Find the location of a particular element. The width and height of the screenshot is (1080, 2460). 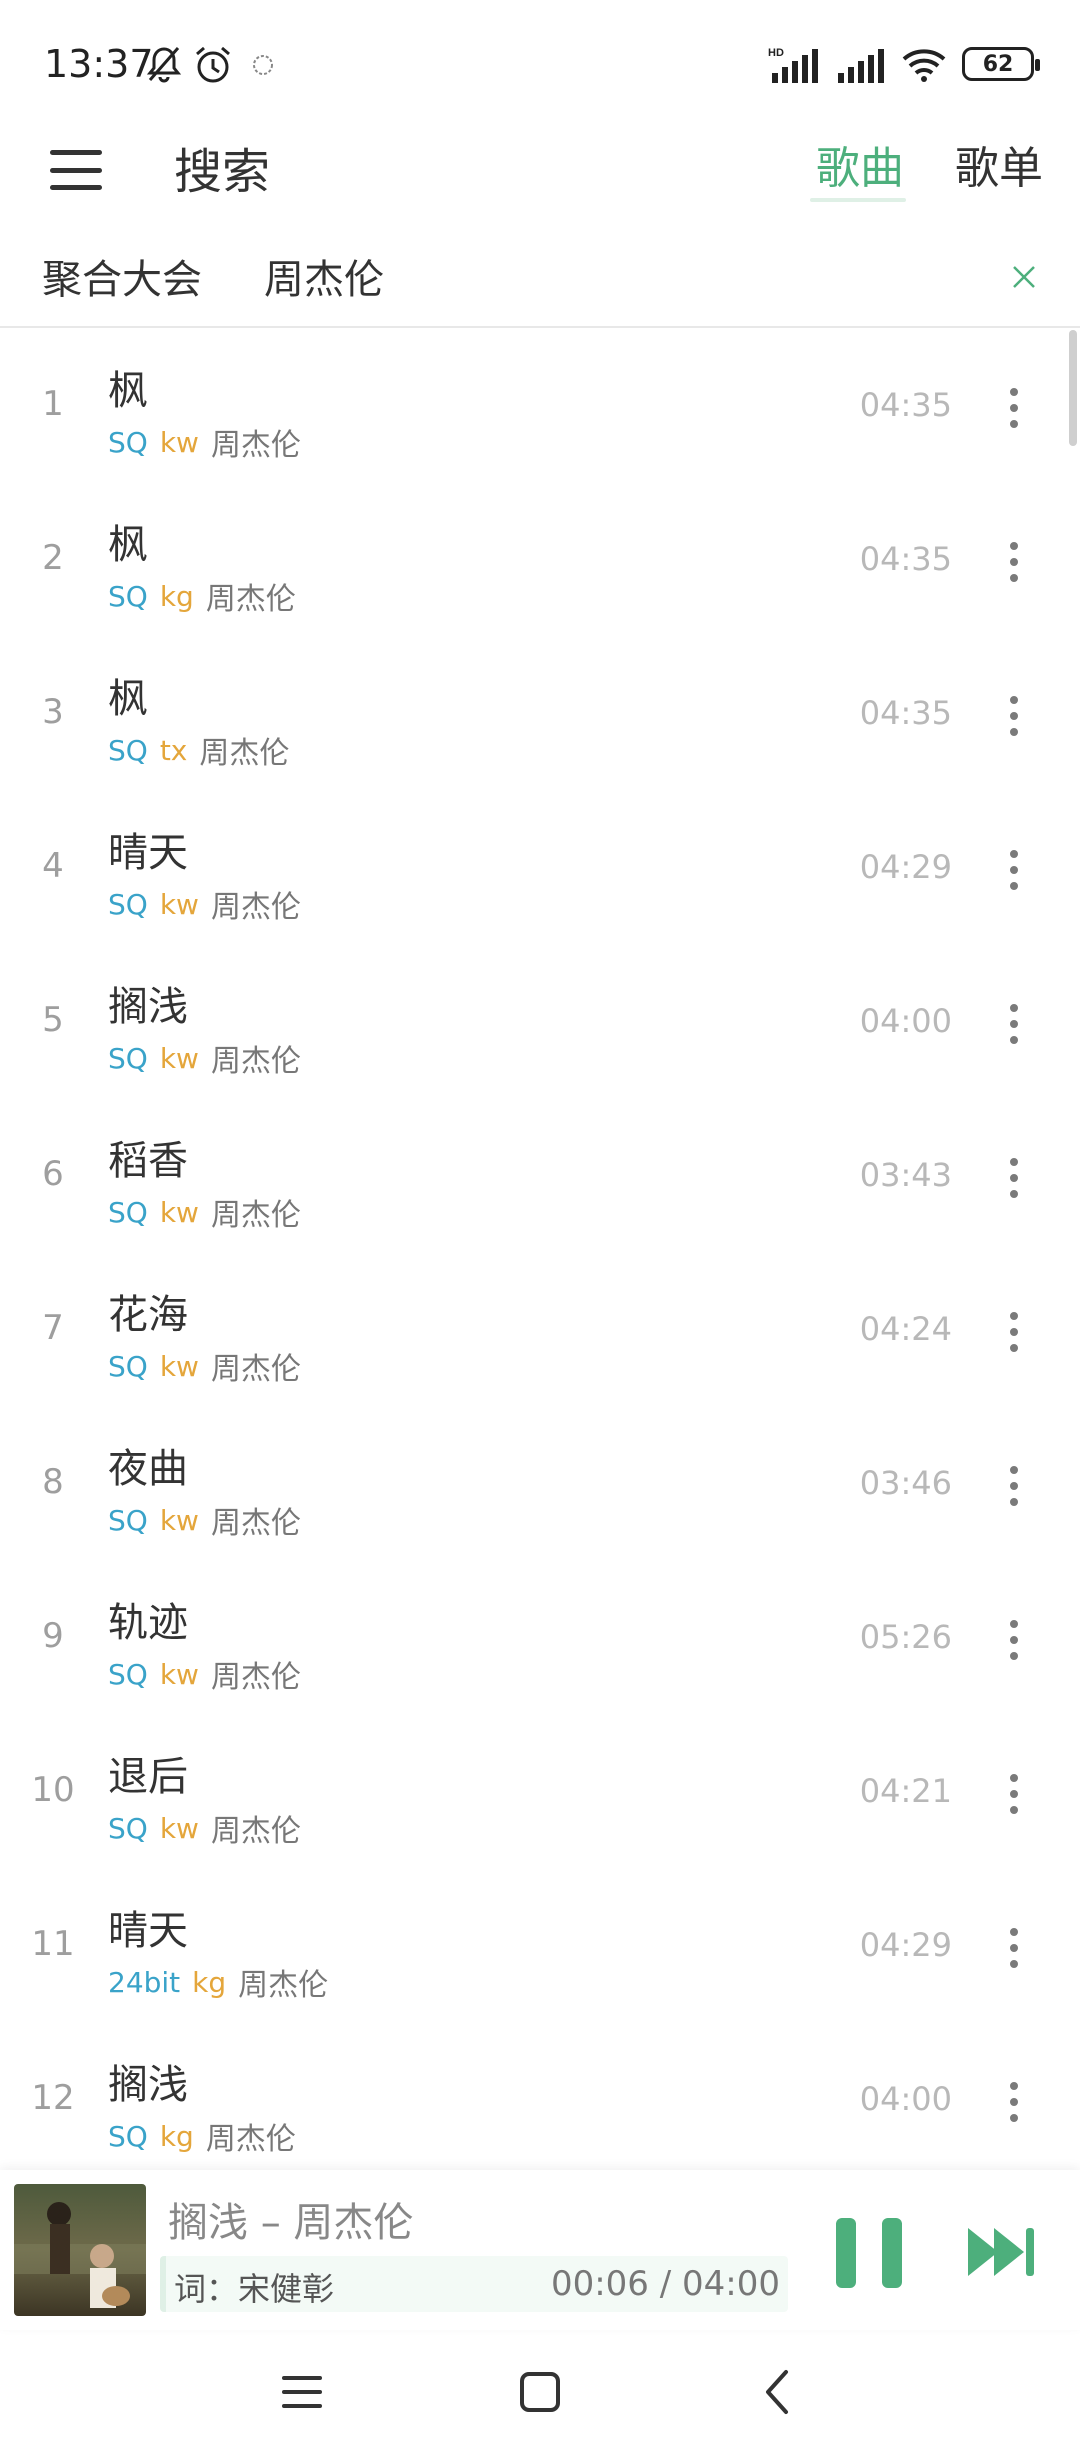

nav-home-icon is located at coordinates (540, 2392).